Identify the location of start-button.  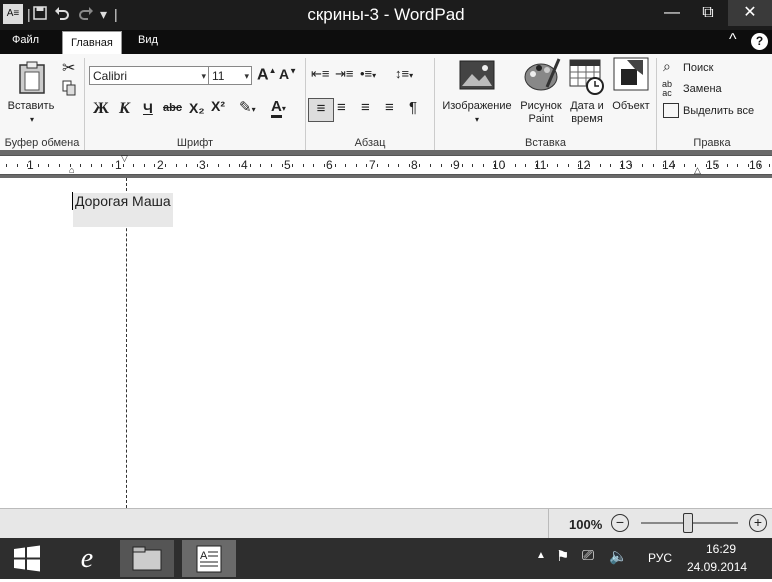
(27, 558).